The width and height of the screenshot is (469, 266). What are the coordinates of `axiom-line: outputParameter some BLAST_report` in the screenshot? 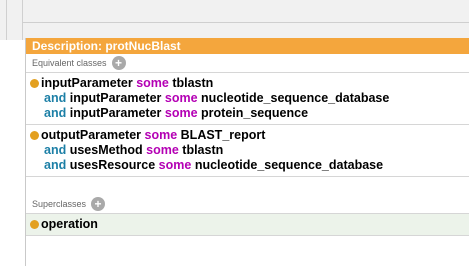 It's located at (249, 135).